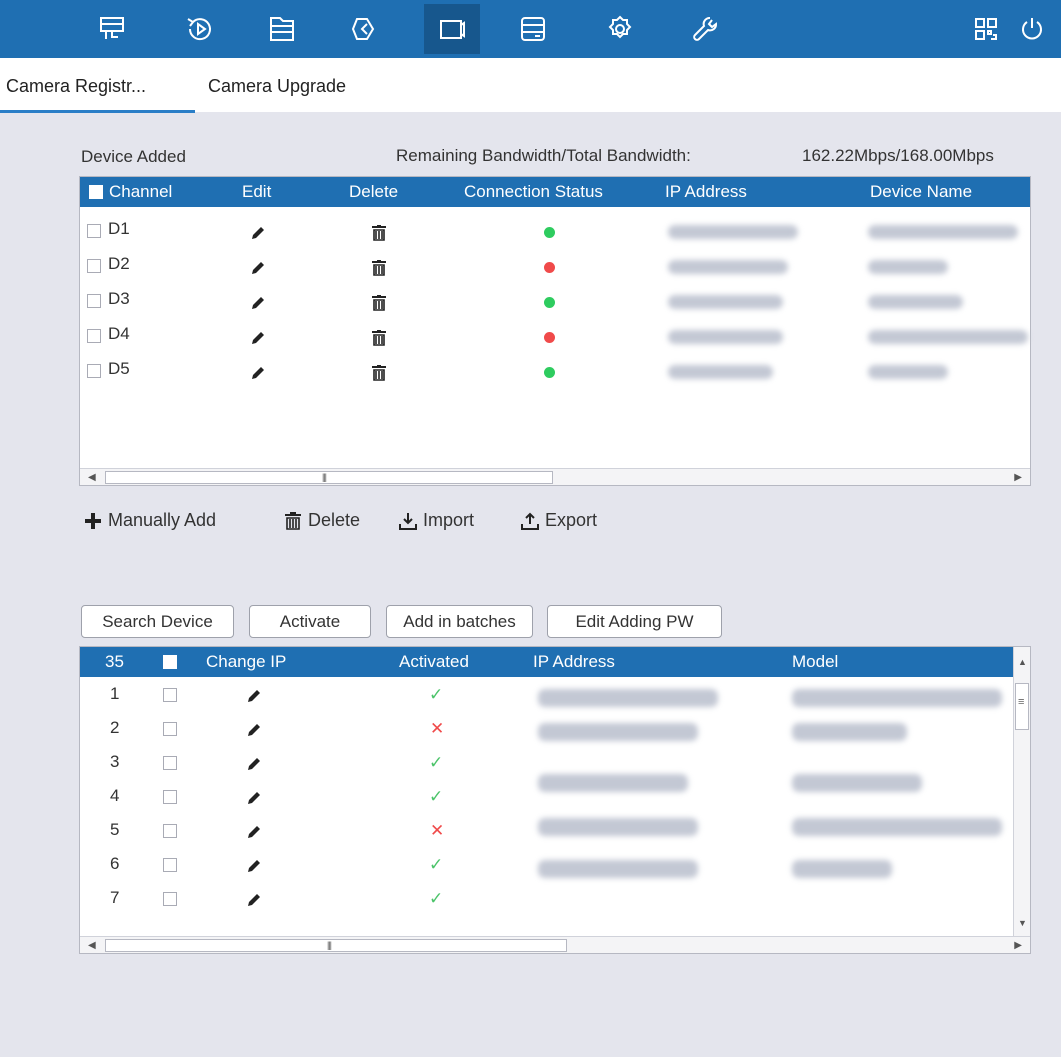  What do you see at coordinates (282, 29) in the screenshot?
I see `file-icon` at bounding box center [282, 29].